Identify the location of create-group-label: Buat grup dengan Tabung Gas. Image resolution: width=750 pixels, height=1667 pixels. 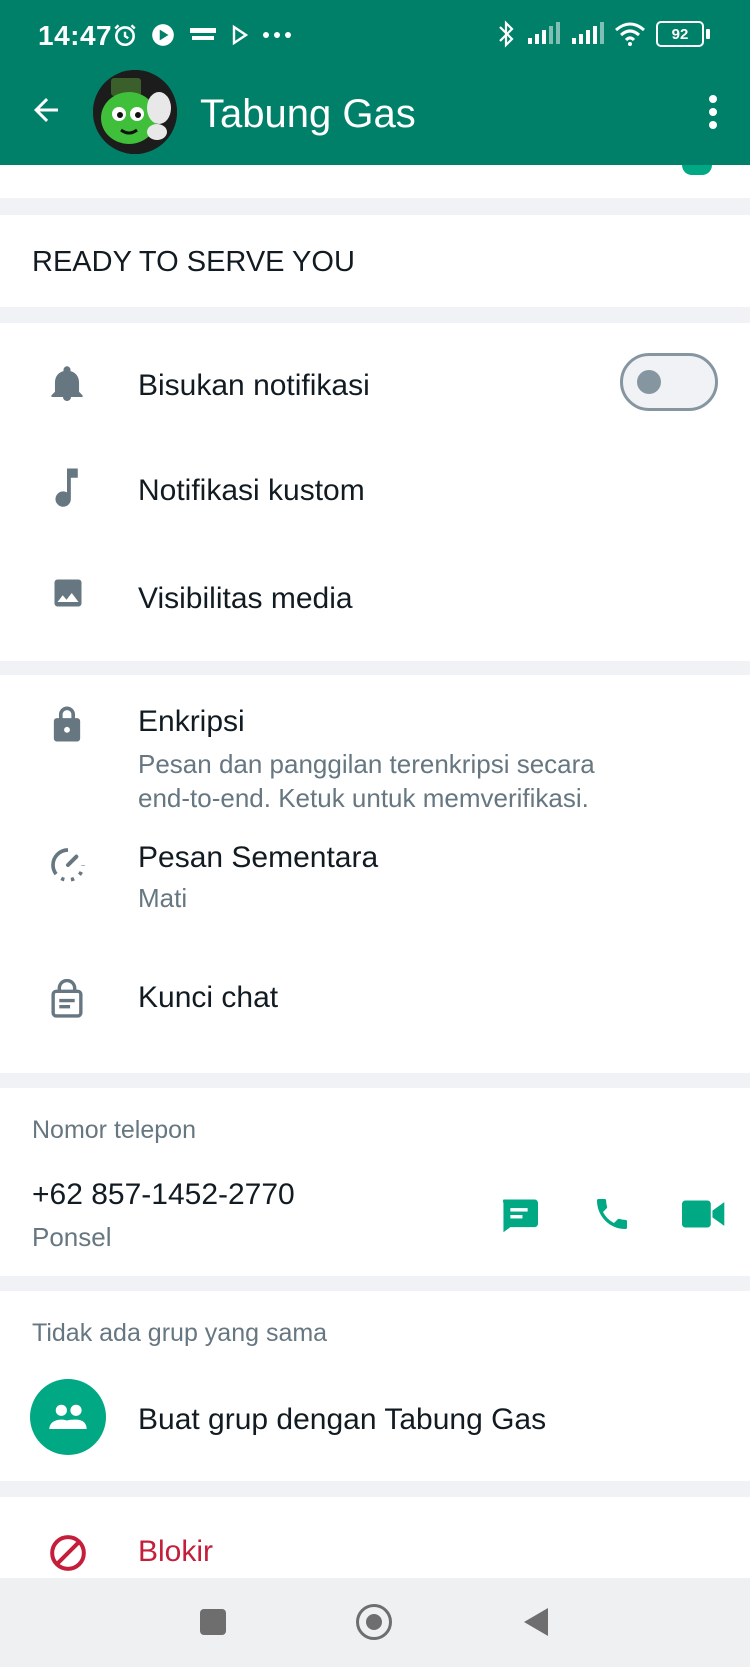
(342, 1419).